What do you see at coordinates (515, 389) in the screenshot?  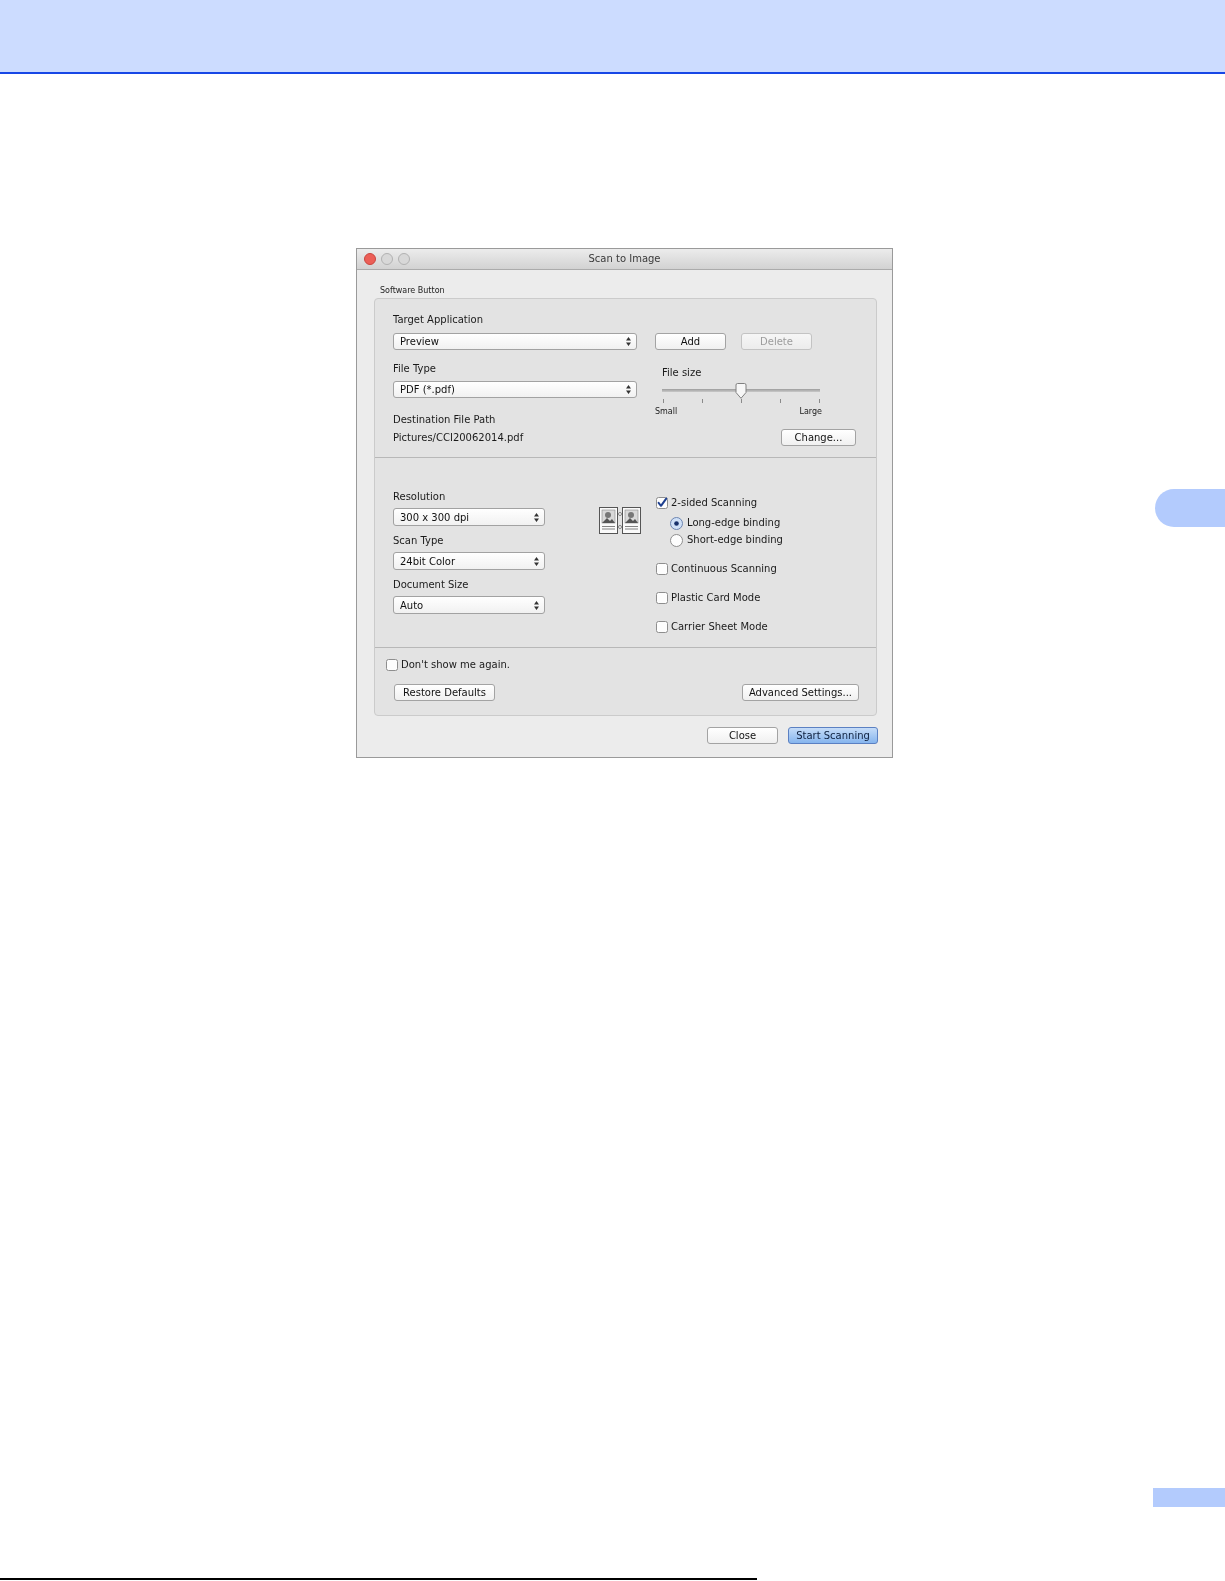 I see `dropdown: PDF (*.pdf)` at bounding box center [515, 389].